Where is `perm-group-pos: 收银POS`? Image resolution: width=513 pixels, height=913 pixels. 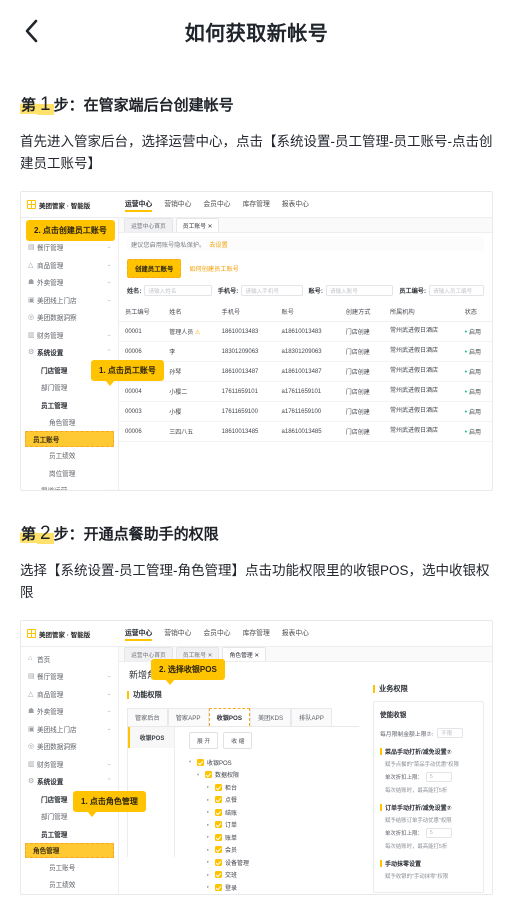
perm-group-pos: 收银POS is located at coordinates (151, 737).